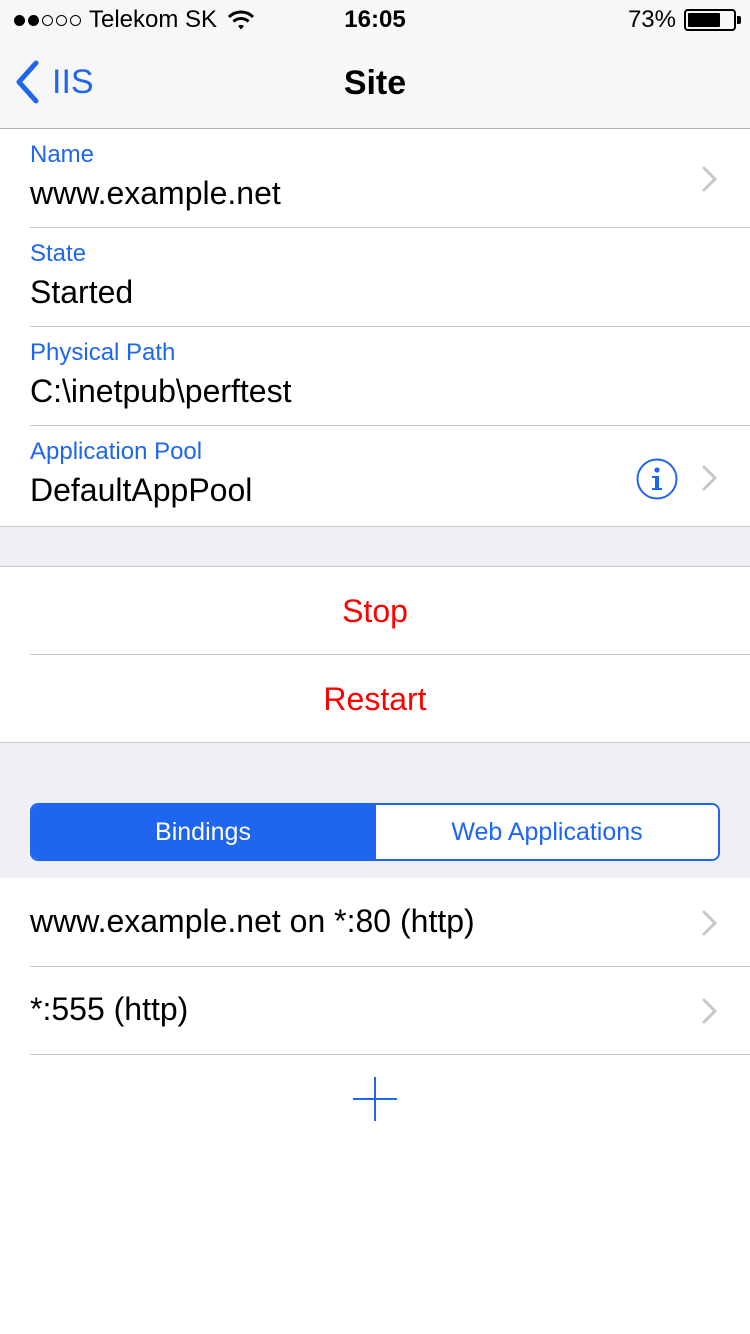 Image resolution: width=750 pixels, height=1334 pixels. I want to click on detail-row-application-pool: Application Pool DefaultAppPool, so click(375, 475).